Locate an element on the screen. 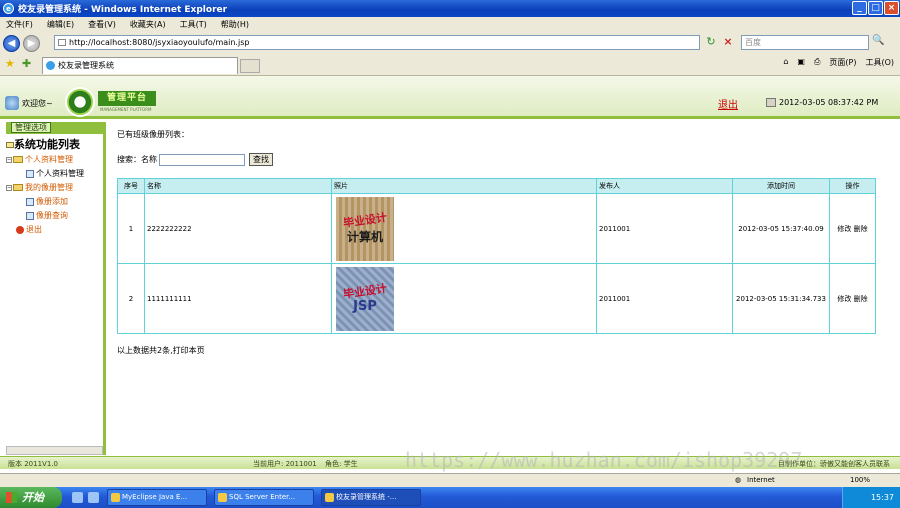  ie-statusbar: ◍ Internet 100% is located at coordinates (450, 480).